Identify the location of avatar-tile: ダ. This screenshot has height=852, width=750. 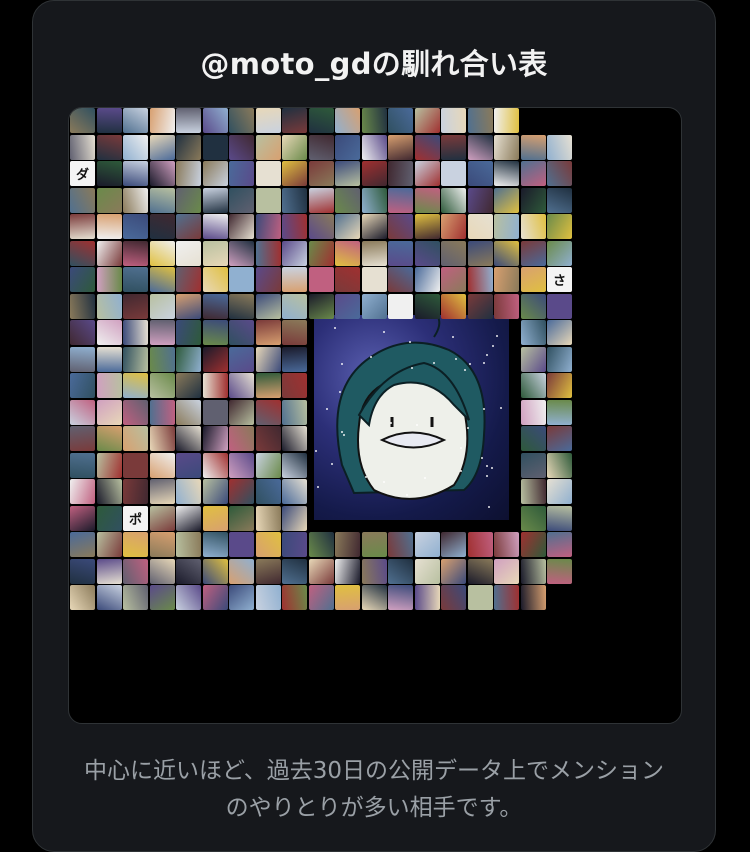
(82, 173).